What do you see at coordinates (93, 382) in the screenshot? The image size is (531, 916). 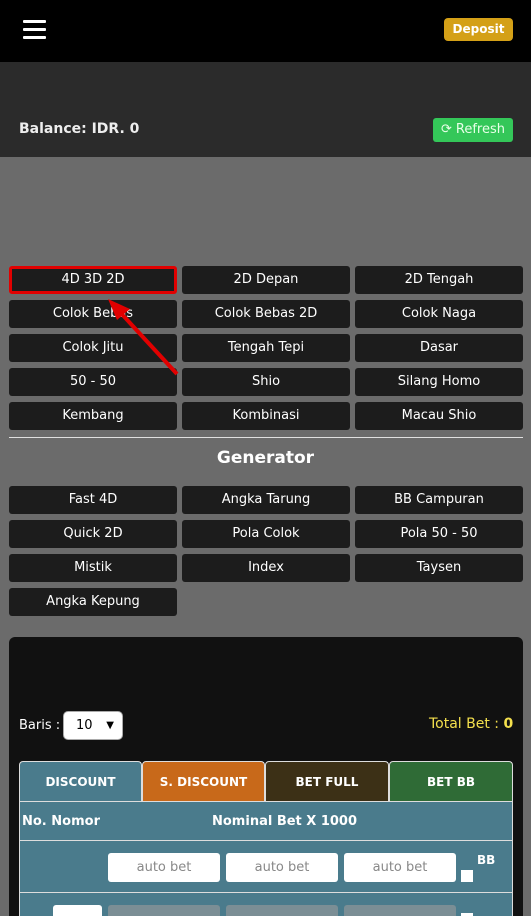 I see `game-50-50-button: 50 - 50` at bounding box center [93, 382].